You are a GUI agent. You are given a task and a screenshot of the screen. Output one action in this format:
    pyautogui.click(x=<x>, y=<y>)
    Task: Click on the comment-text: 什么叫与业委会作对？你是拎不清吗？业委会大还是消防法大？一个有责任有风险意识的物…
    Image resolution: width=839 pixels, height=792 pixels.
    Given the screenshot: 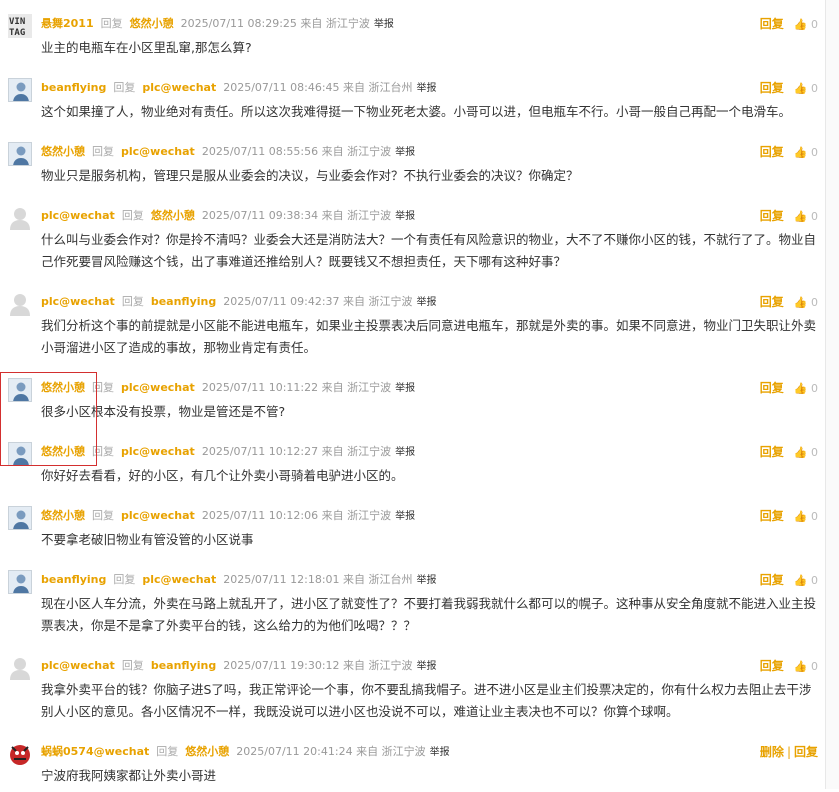 What is the action you would take?
    pyautogui.click(x=429, y=250)
    